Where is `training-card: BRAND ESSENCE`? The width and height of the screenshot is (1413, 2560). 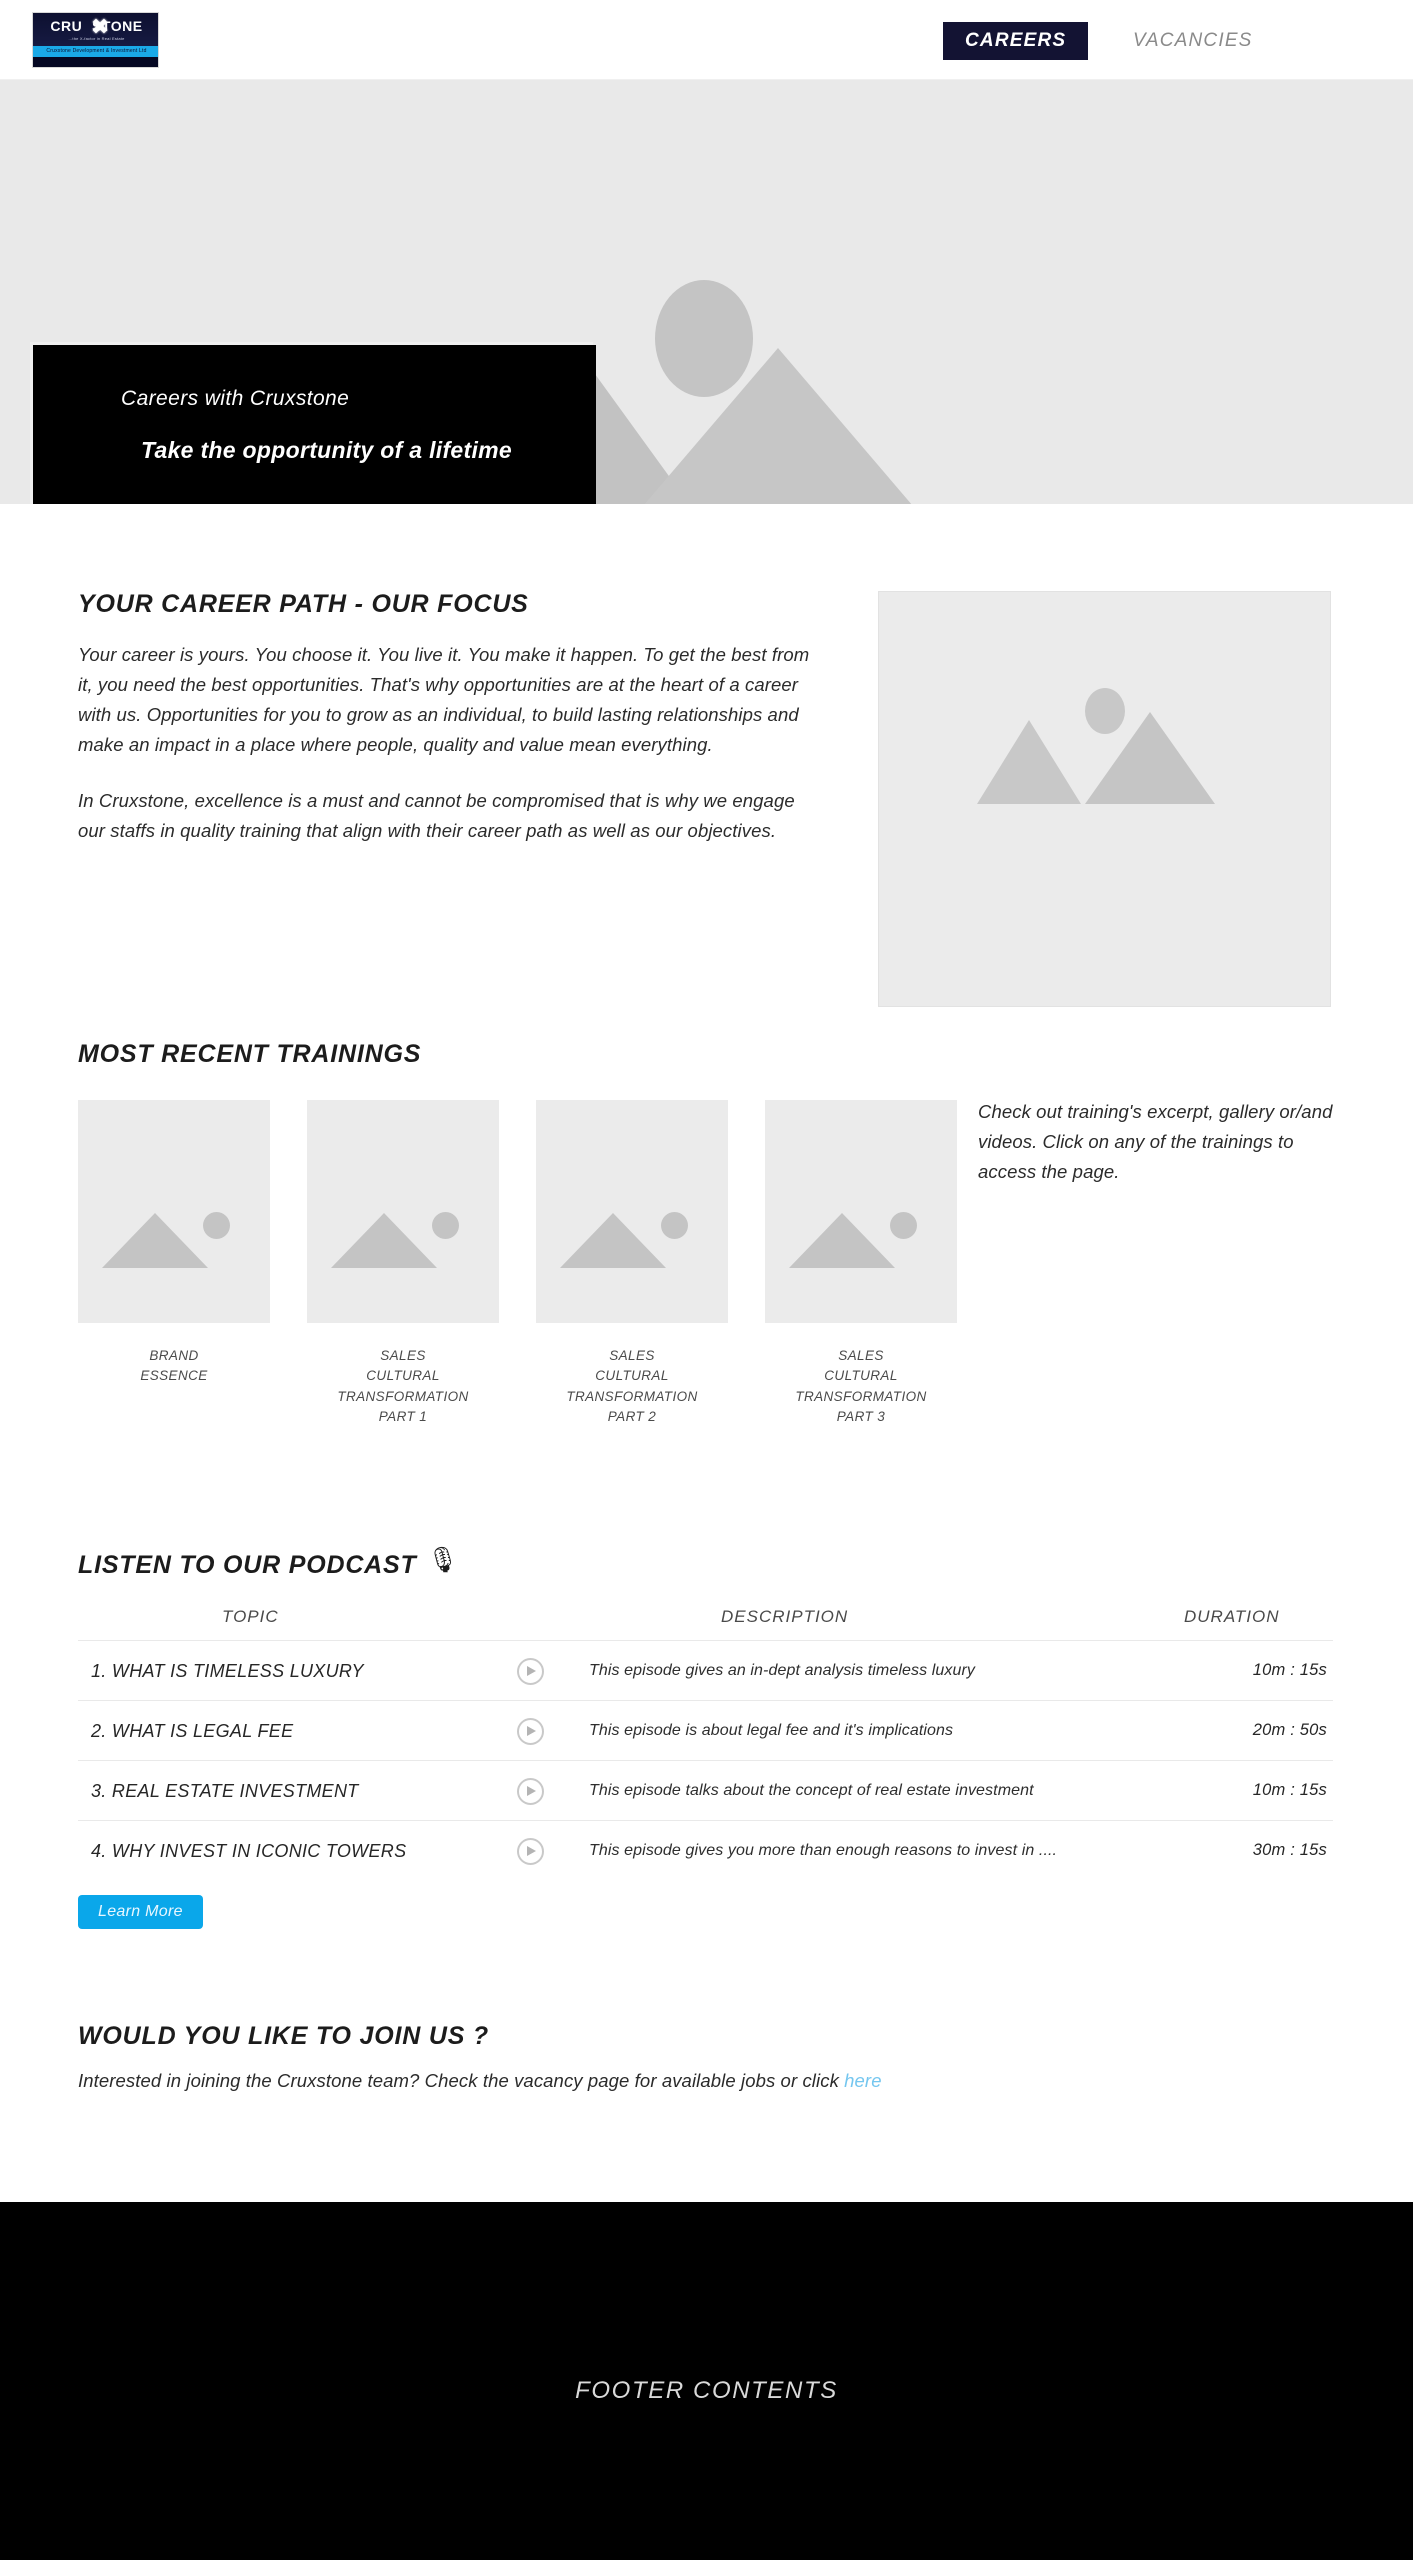
training-card: BRAND ESSENCE is located at coordinates (174, 1243).